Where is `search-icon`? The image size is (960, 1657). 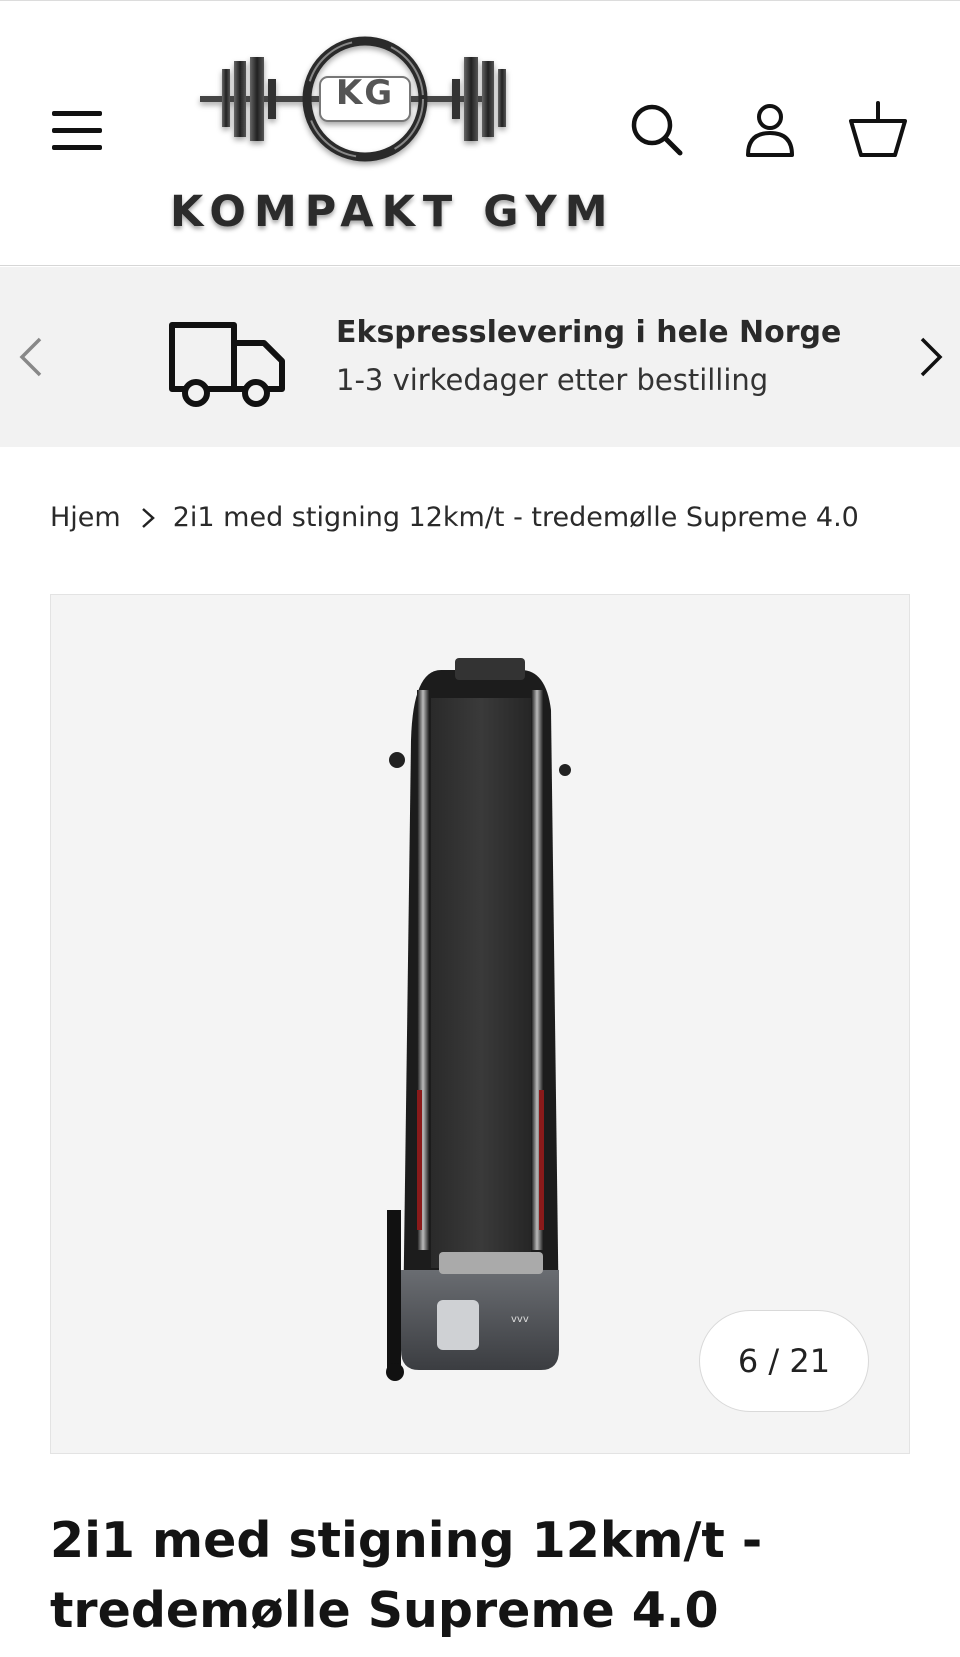 search-icon is located at coordinates (658, 131).